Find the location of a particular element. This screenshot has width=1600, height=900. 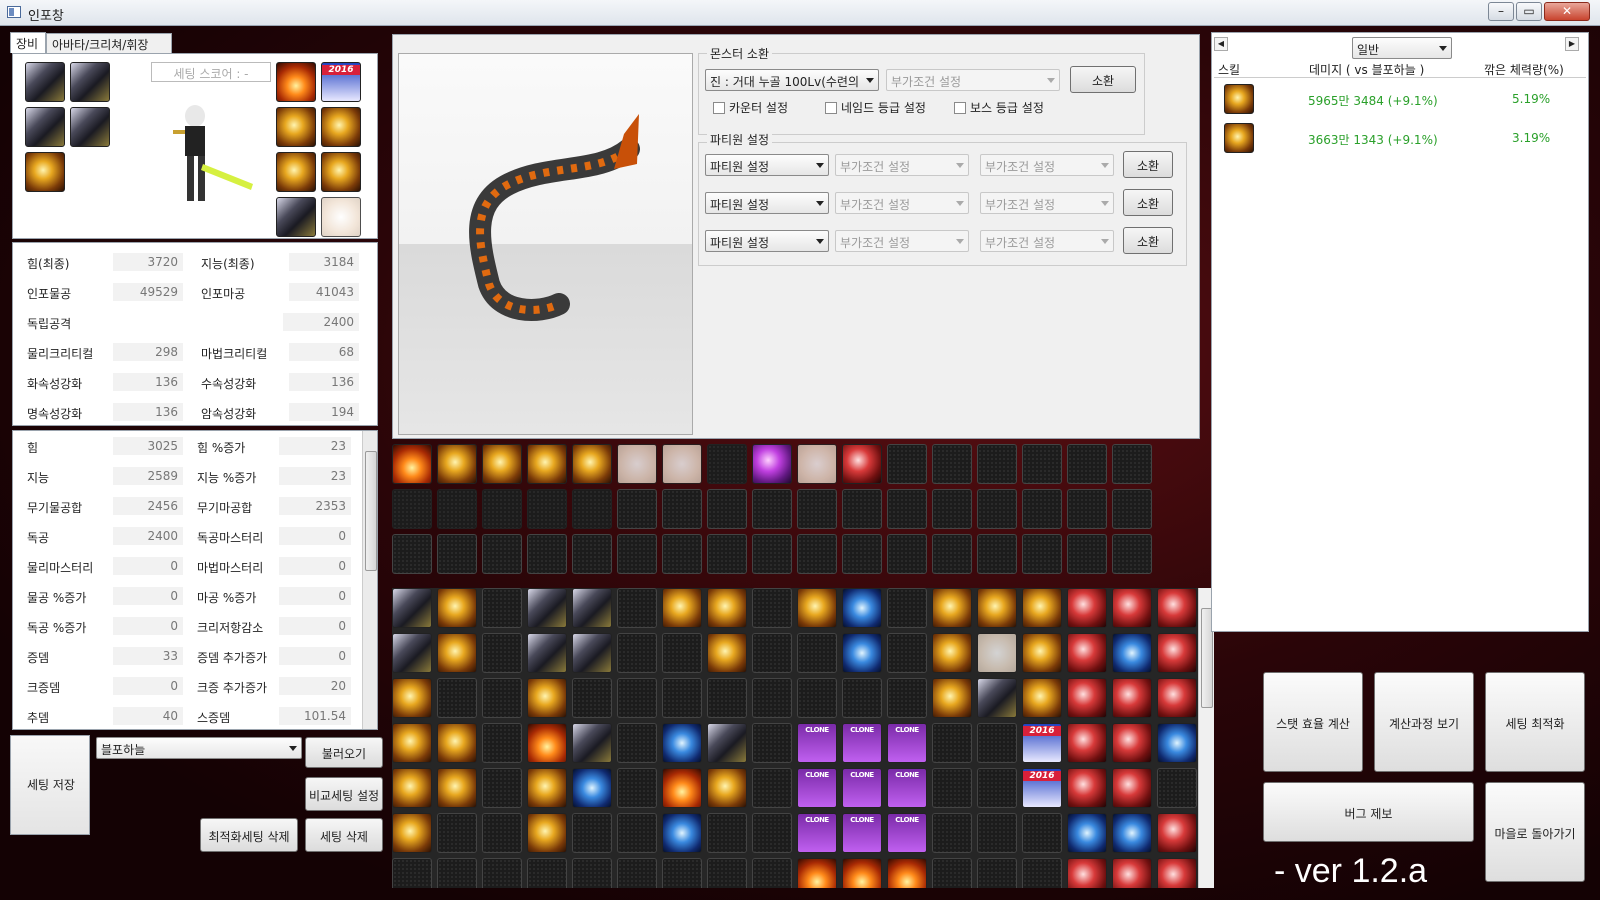

equip-slot-title: 2016 is located at coordinates (341, 82).